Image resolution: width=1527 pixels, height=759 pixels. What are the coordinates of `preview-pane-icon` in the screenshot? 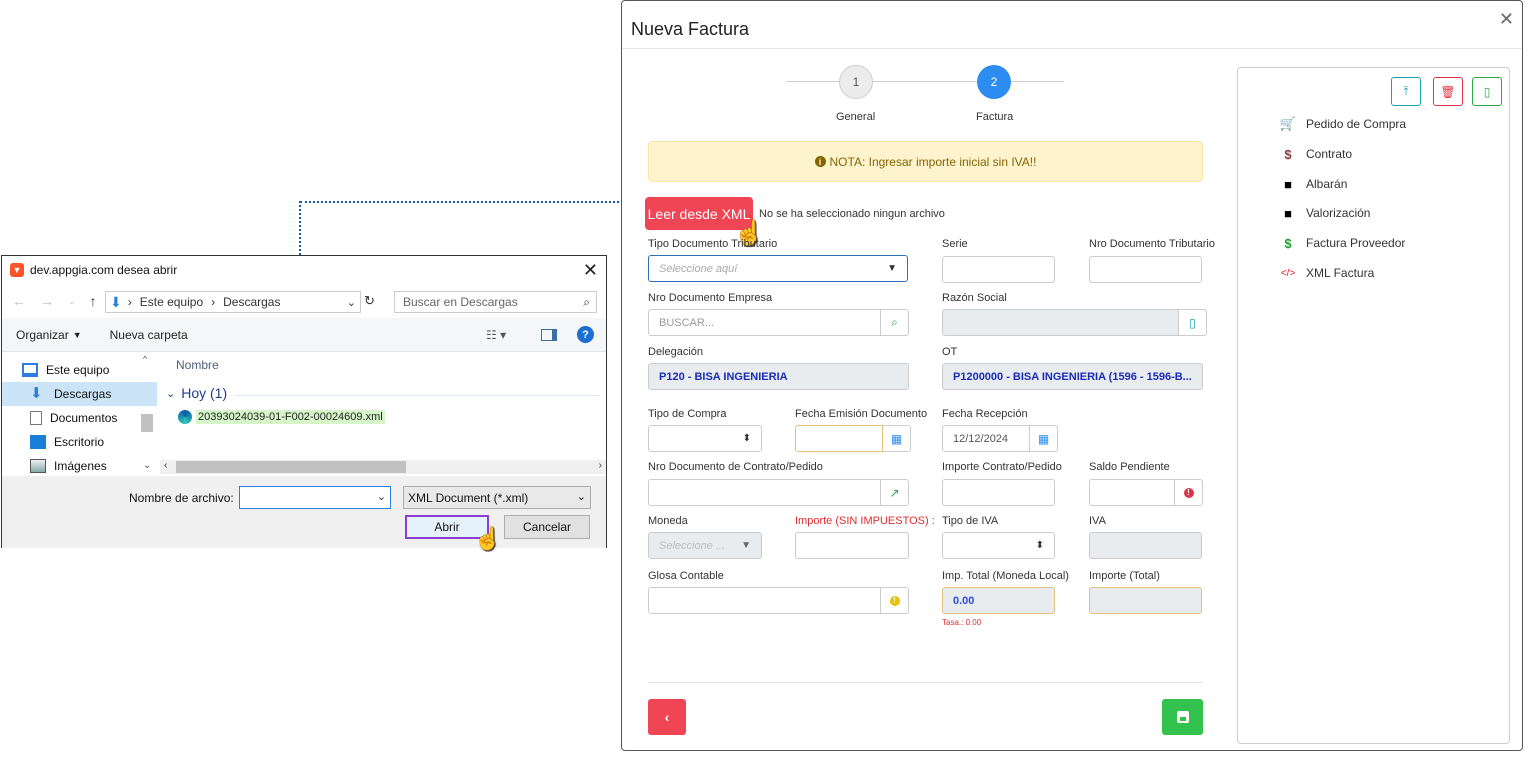 It's located at (549, 334).